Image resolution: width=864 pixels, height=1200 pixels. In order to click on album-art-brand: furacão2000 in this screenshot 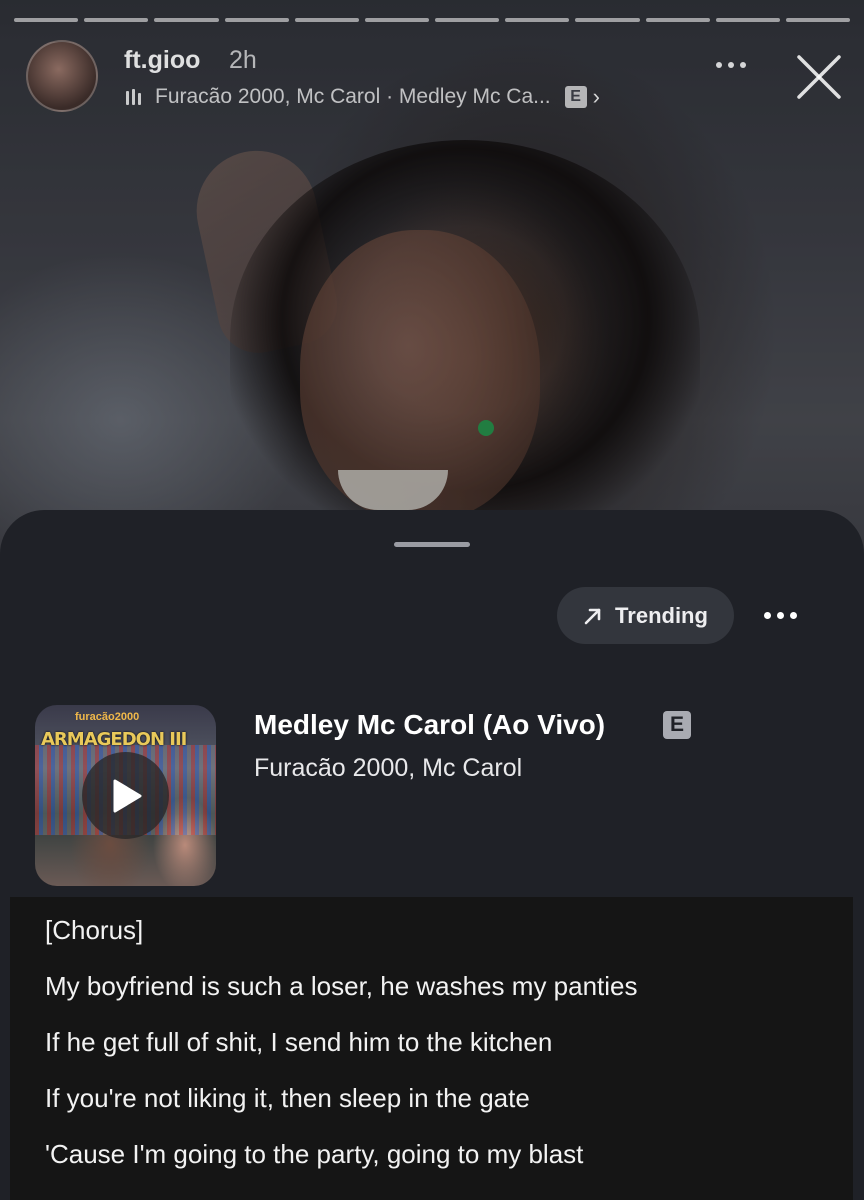, I will do `click(107, 717)`.